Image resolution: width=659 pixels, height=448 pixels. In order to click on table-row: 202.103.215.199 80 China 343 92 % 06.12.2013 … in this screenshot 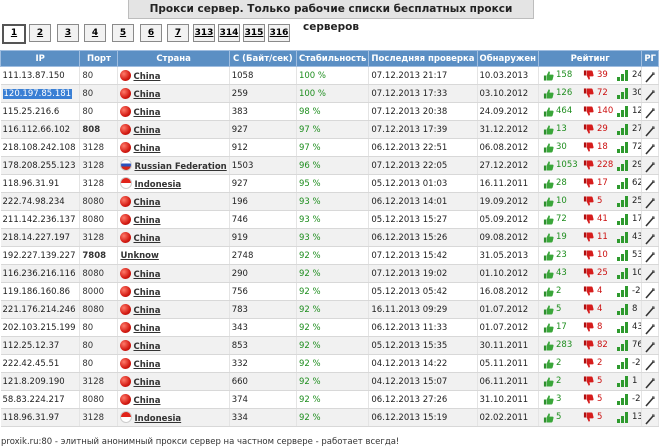, I will do `click(329, 327)`.